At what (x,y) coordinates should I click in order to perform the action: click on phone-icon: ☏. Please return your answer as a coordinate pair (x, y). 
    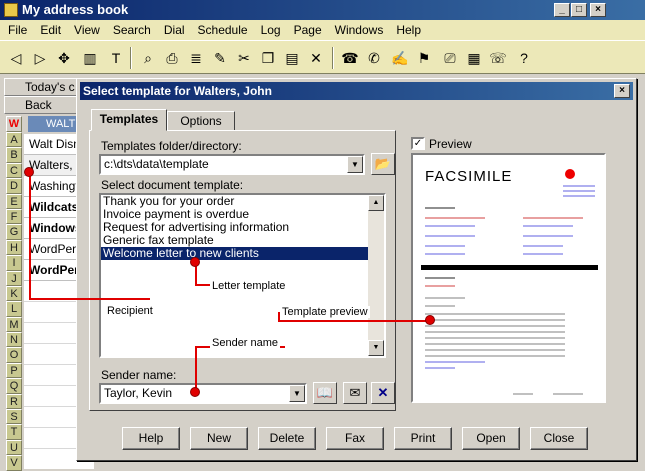
    Looking at the image, I should click on (498, 58).